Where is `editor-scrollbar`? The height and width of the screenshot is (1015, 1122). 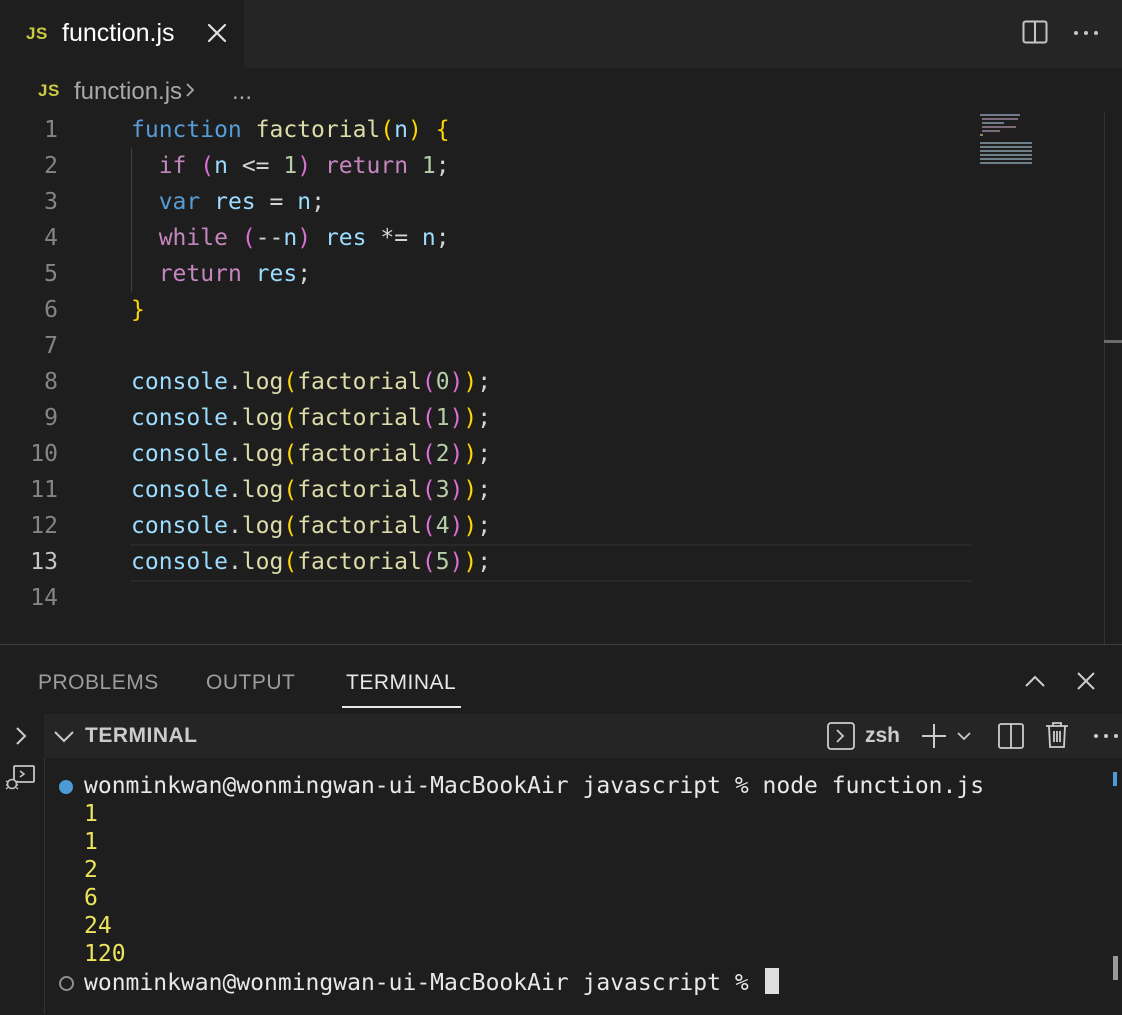
editor-scrollbar is located at coordinates (1113, 378).